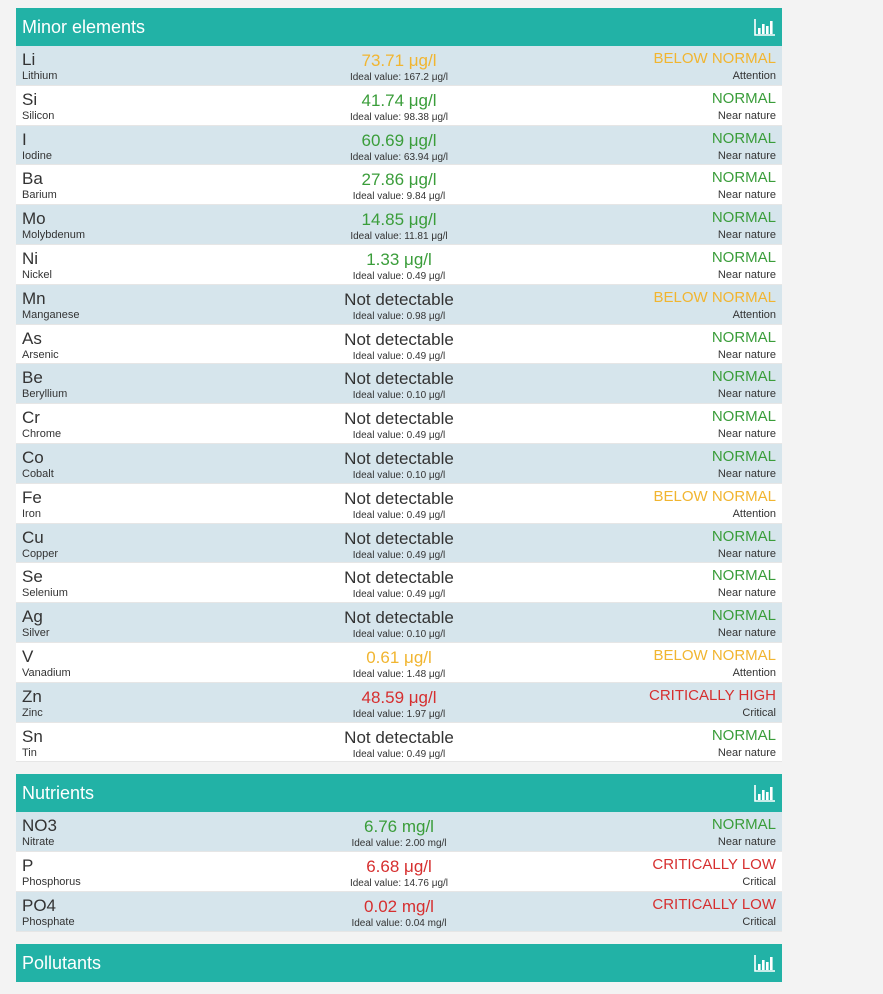 The width and height of the screenshot is (883, 994). Describe the element at coordinates (38, 842) in the screenshot. I see `element-name: Nitrate` at that location.